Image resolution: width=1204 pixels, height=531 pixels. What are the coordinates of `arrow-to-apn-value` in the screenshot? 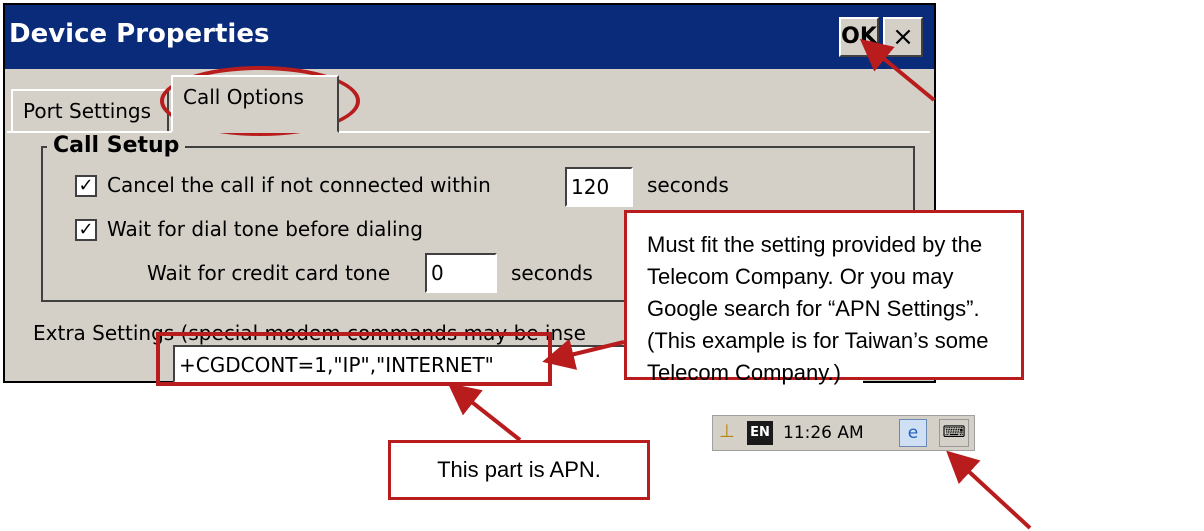 It's located at (583, 354).